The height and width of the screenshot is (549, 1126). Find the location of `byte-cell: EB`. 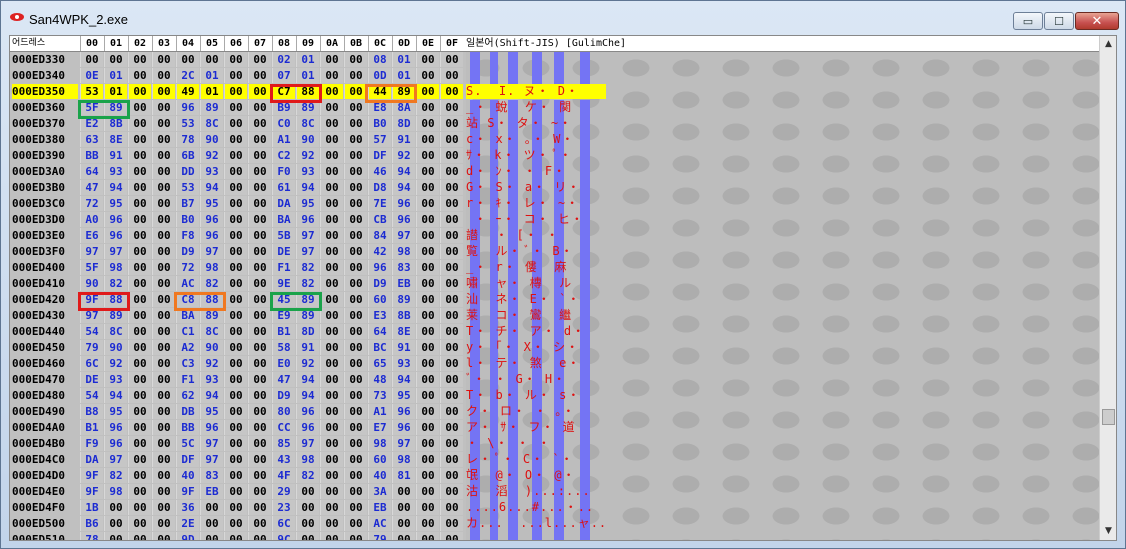

byte-cell: EB is located at coordinates (211, 491).